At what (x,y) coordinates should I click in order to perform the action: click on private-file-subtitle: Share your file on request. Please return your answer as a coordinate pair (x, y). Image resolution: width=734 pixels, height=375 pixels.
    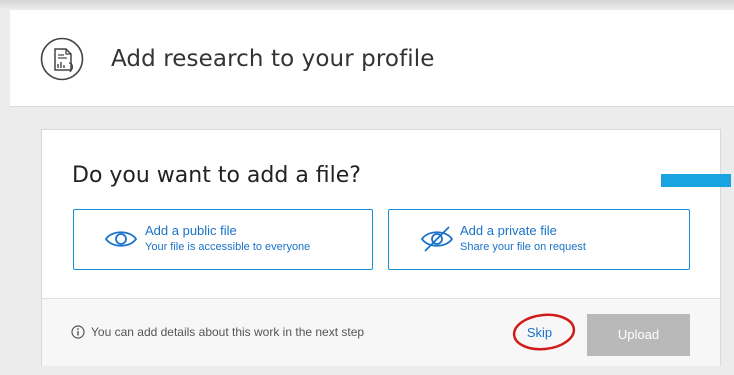
    Looking at the image, I should click on (523, 247).